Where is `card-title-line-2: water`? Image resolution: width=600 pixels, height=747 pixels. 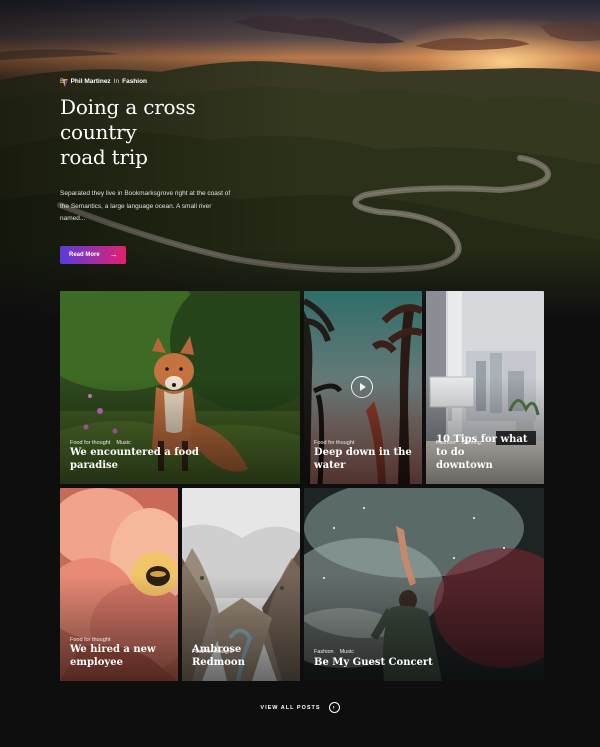 card-title-line-2: water is located at coordinates (330, 465).